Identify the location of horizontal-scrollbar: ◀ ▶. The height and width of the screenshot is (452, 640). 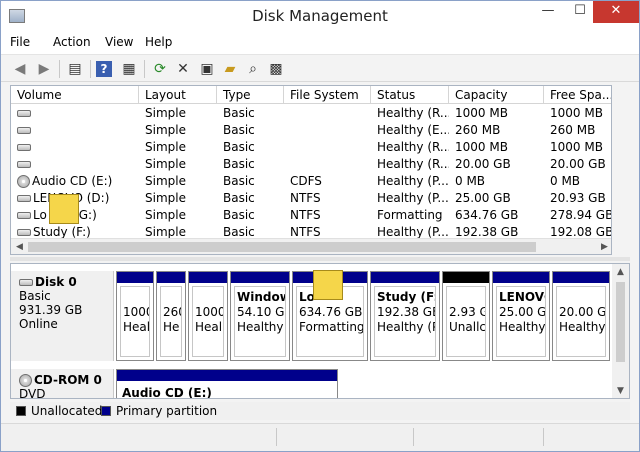
(311, 246).